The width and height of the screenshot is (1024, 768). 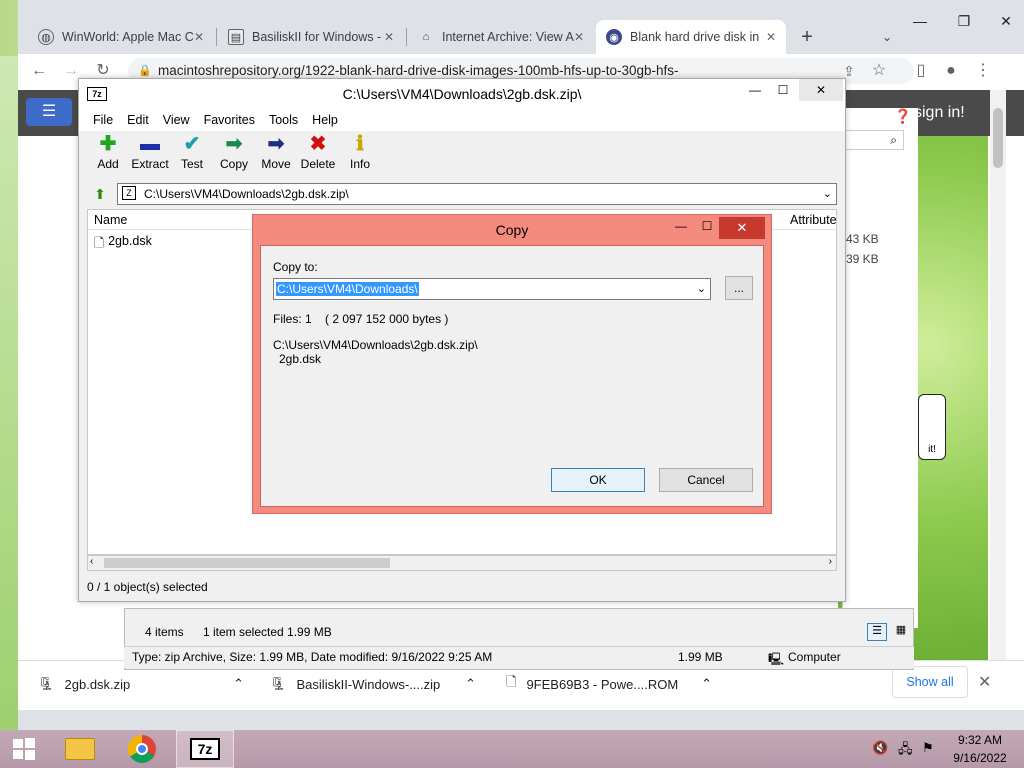 What do you see at coordinates (598, 480) in the screenshot?
I see `ok-button: OK` at bounding box center [598, 480].